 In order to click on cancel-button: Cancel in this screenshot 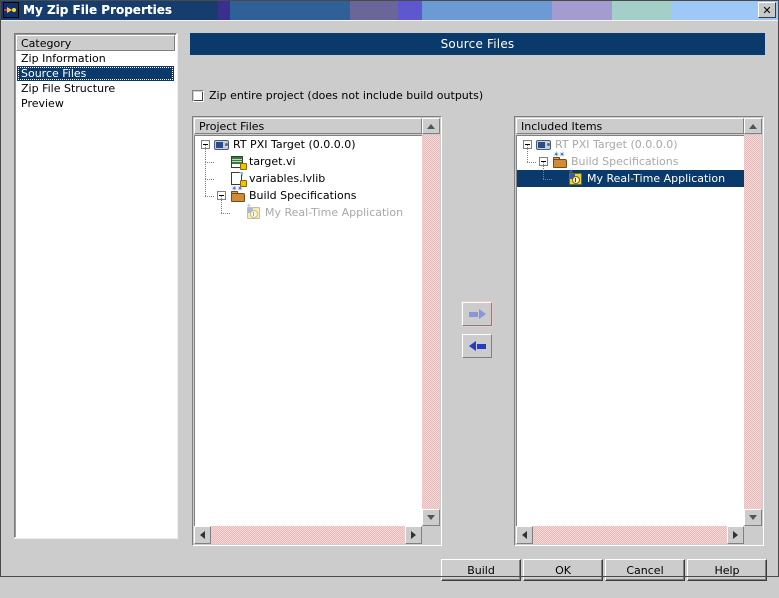, I will do `click(645, 570)`.